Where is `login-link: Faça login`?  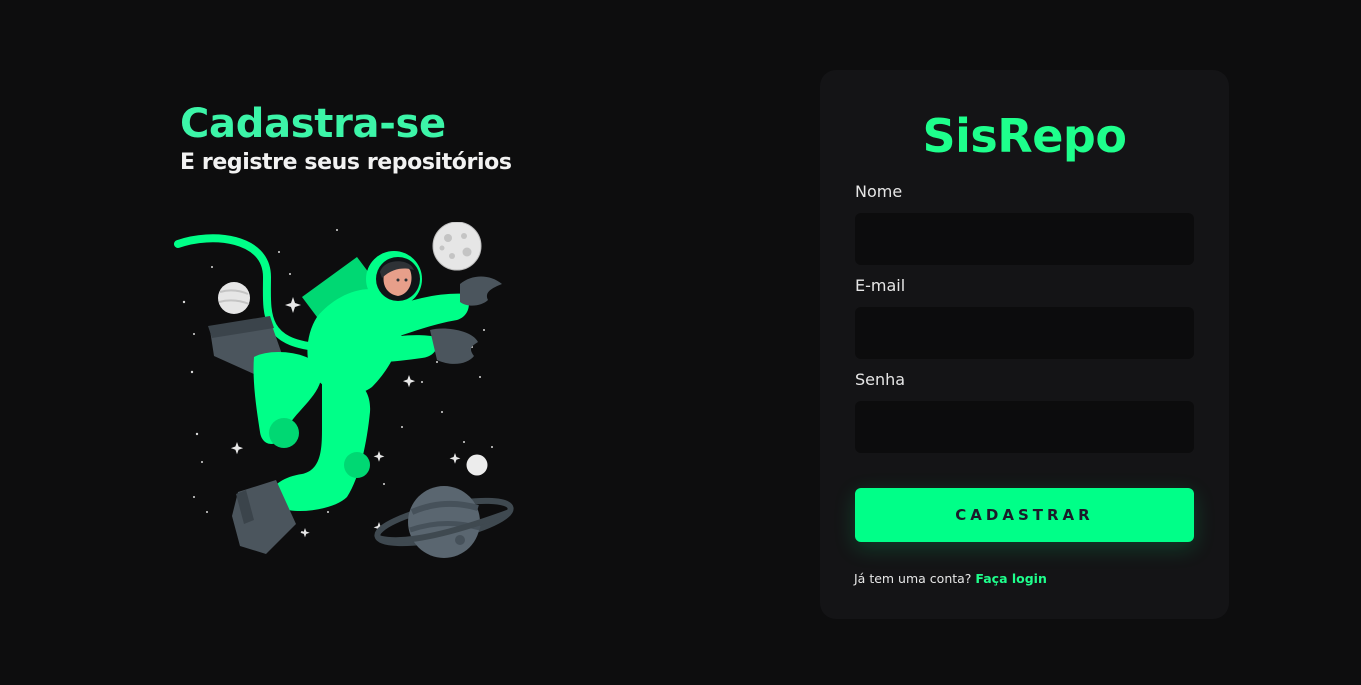 login-link: Faça login is located at coordinates (1010, 578).